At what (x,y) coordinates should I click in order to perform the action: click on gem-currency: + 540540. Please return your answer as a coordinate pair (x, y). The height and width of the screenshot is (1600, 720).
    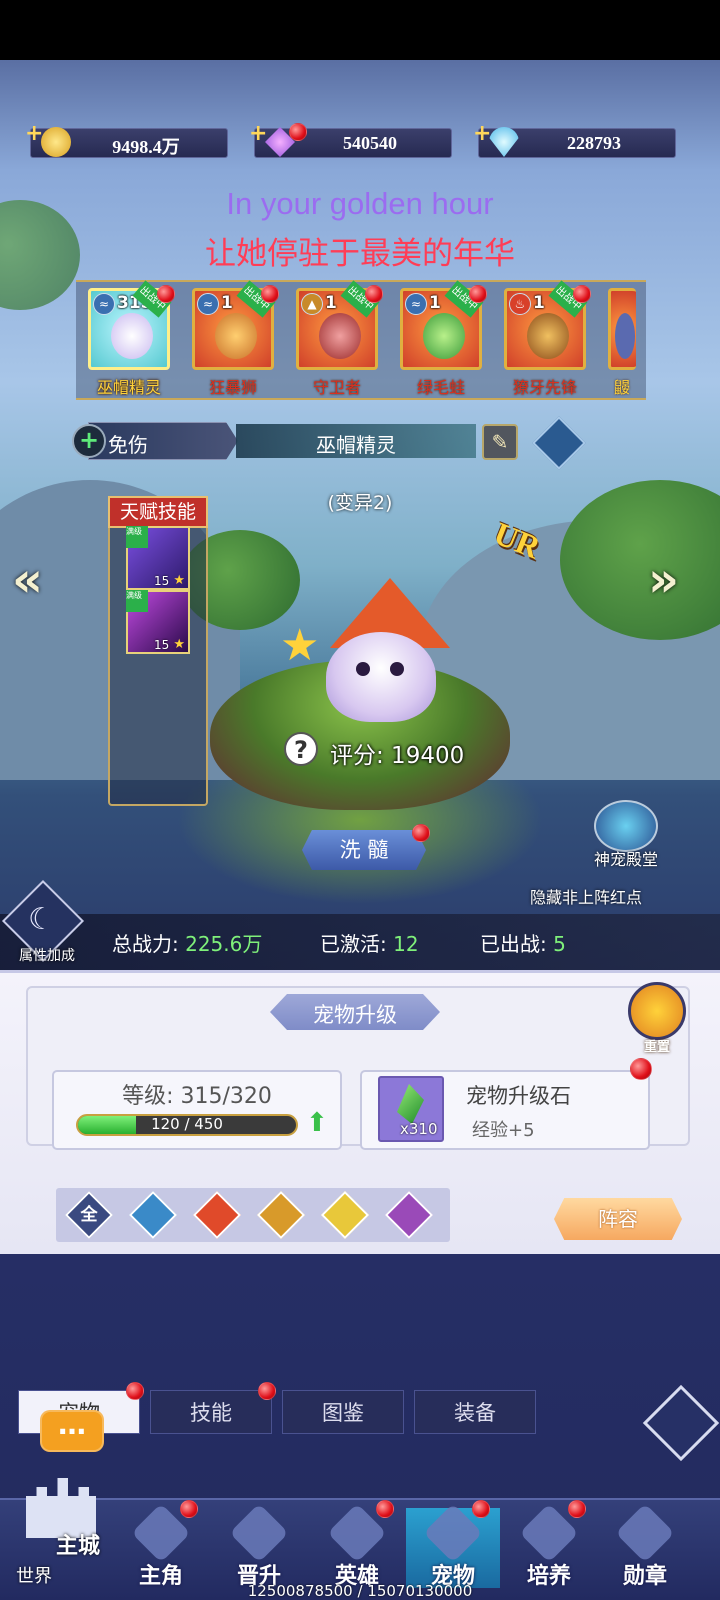
    Looking at the image, I should click on (350, 139).